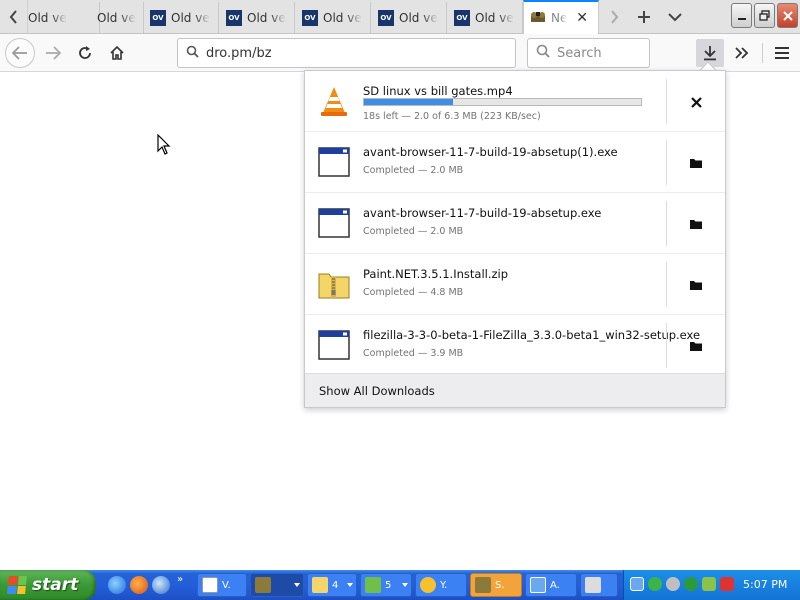 The image size is (800, 600). Describe the element at coordinates (408, 102) in the screenshot. I see `download-progress-fill` at that location.